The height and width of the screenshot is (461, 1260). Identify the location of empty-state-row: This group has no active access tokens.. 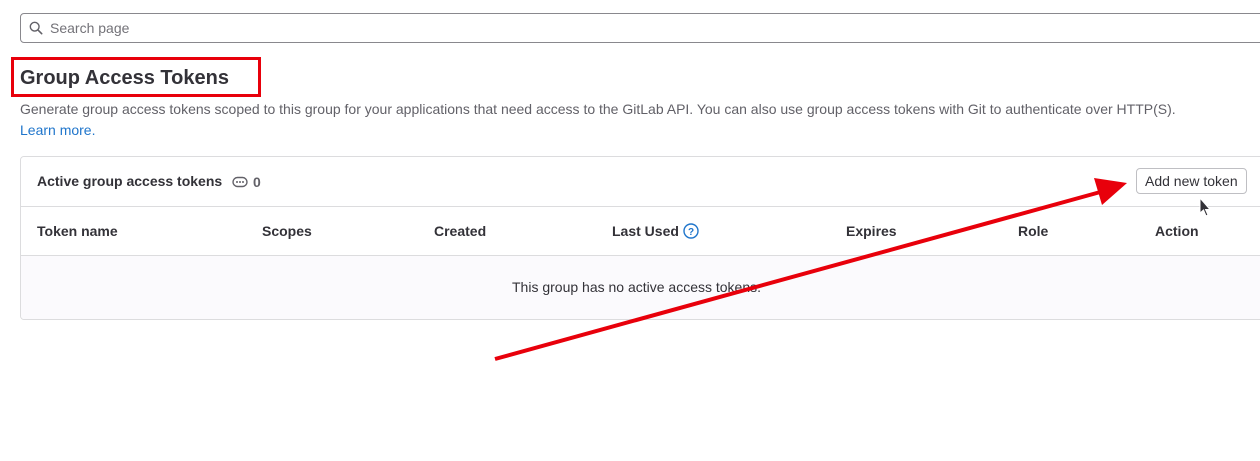
(640, 287).